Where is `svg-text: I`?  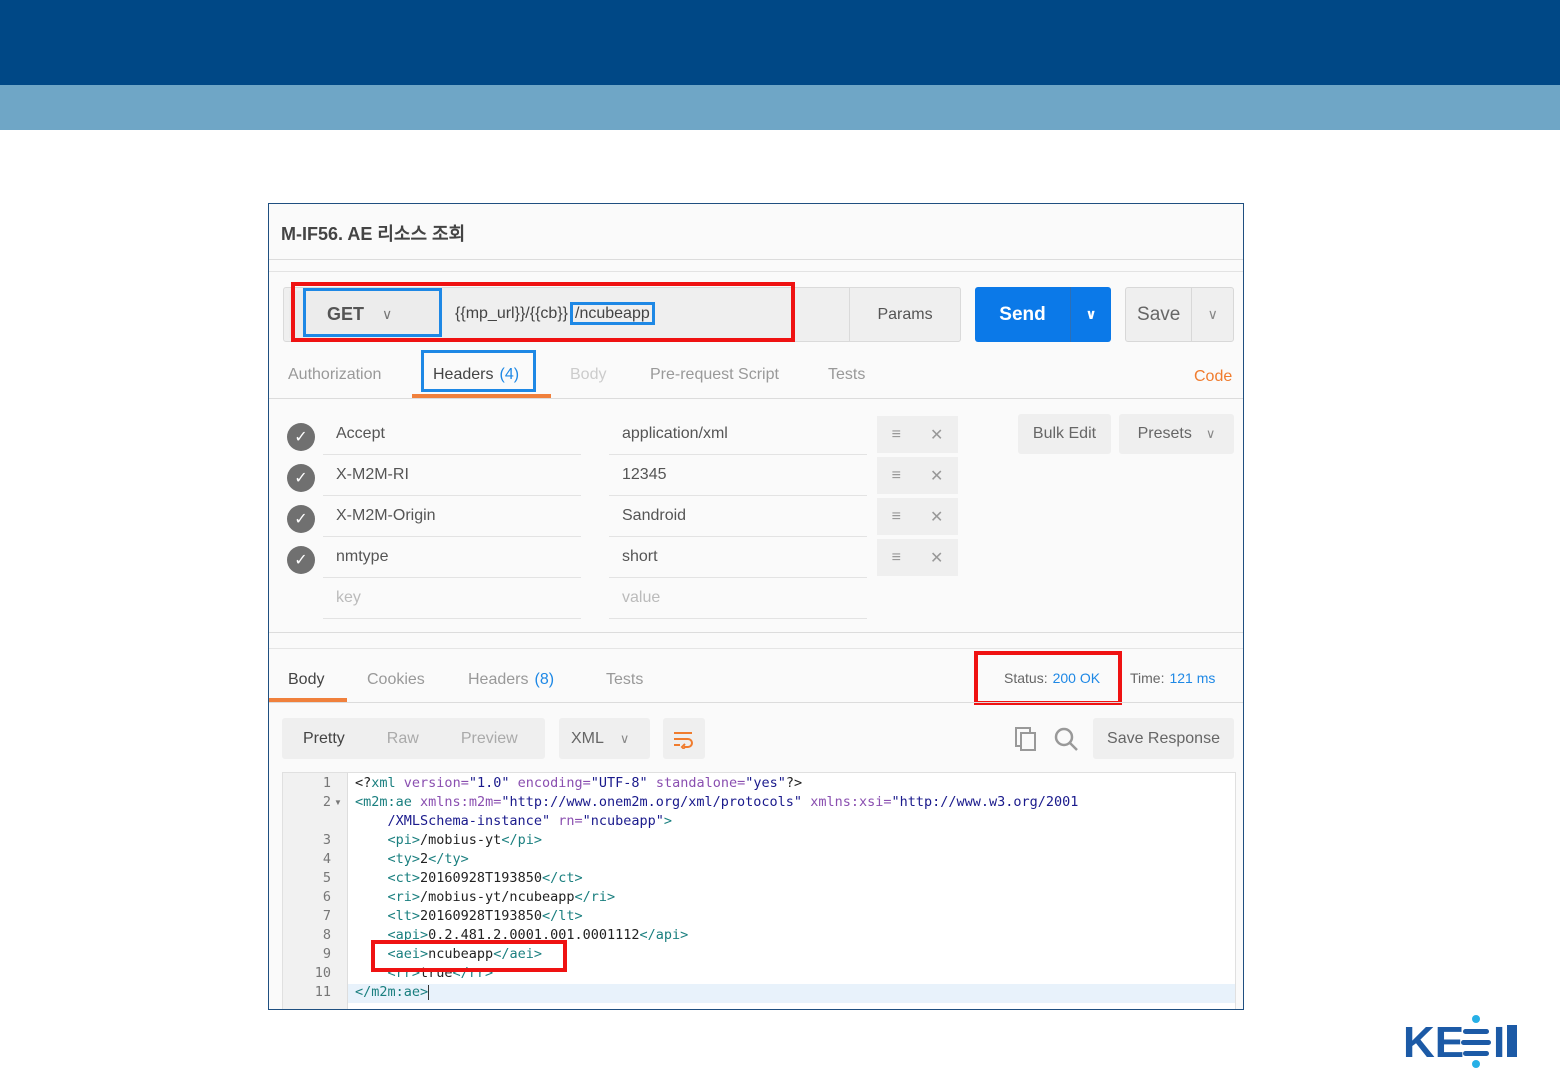 svg-text: I is located at coordinates (1499, 1042).